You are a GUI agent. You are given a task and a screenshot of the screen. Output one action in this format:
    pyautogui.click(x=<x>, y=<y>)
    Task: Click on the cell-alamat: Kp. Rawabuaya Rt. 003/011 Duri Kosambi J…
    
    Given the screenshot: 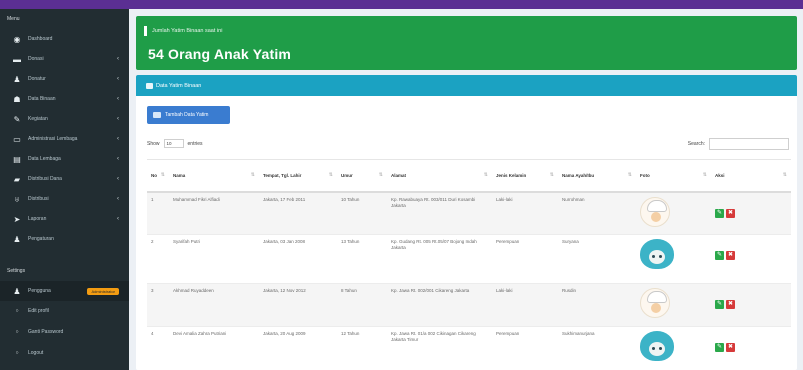 What is the action you would take?
    pyautogui.click(x=439, y=213)
    